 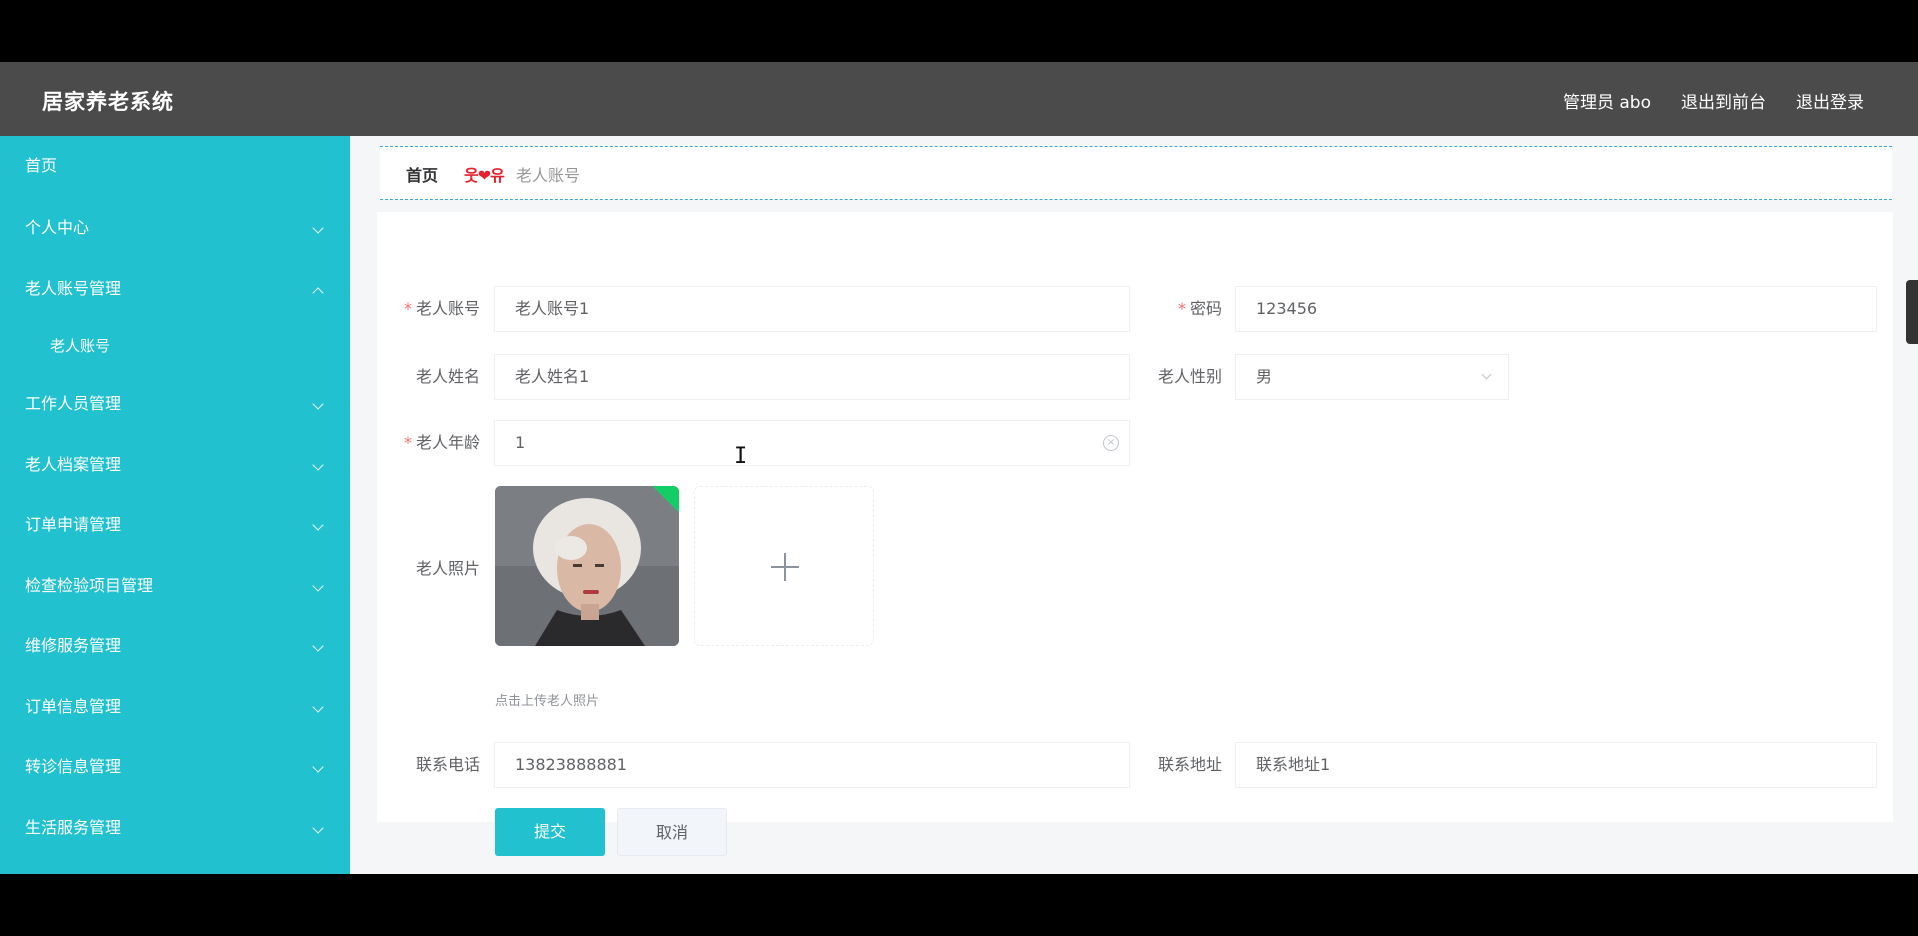 What do you see at coordinates (447, 376) in the screenshot?
I see `name-label: 老人姓名` at bounding box center [447, 376].